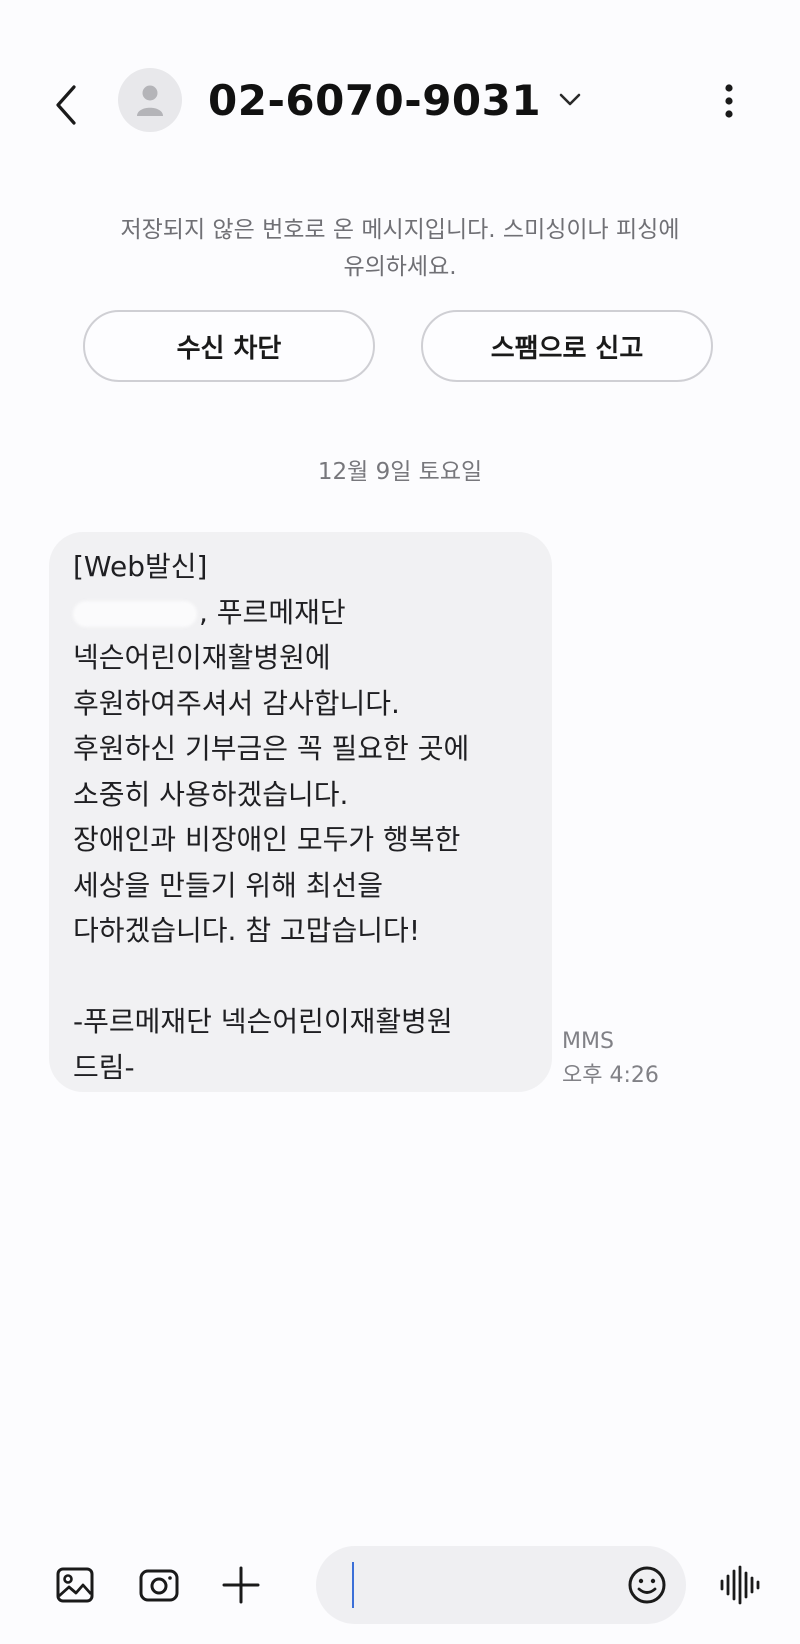 This screenshot has height=1644, width=800. Describe the element at coordinates (400, 230) in the screenshot. I see `warning-line-1: 저장되지 않은 번호로 온 메시지입니다. 스미싱이나 피싱에` at that location.